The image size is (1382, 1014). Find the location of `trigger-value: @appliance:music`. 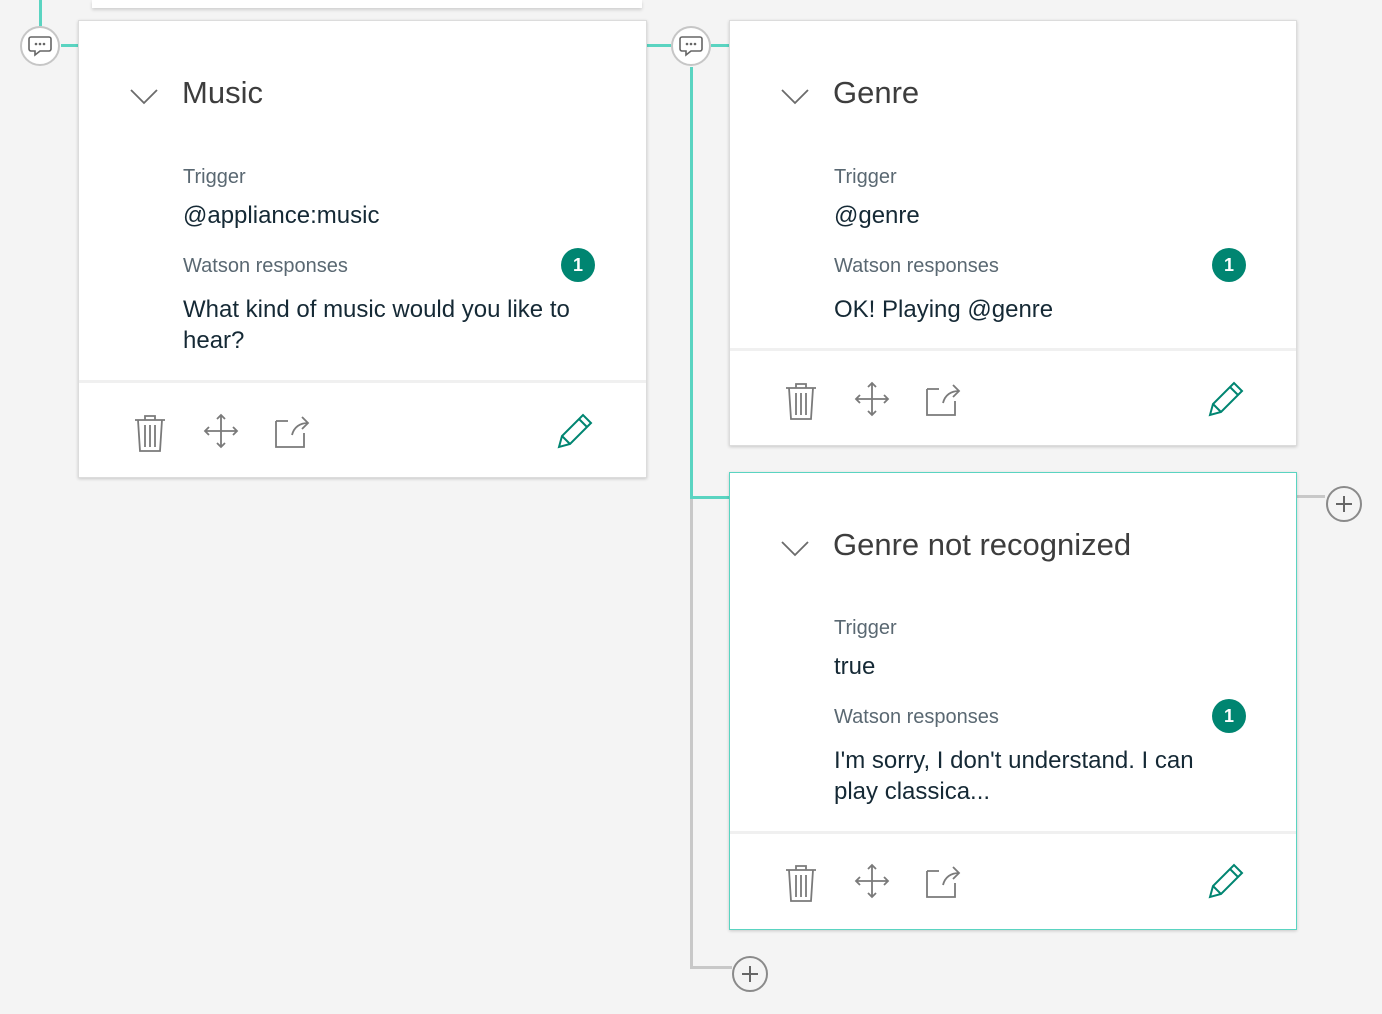

trigger-value: @appliance:music is located at coordinates (281, 215).